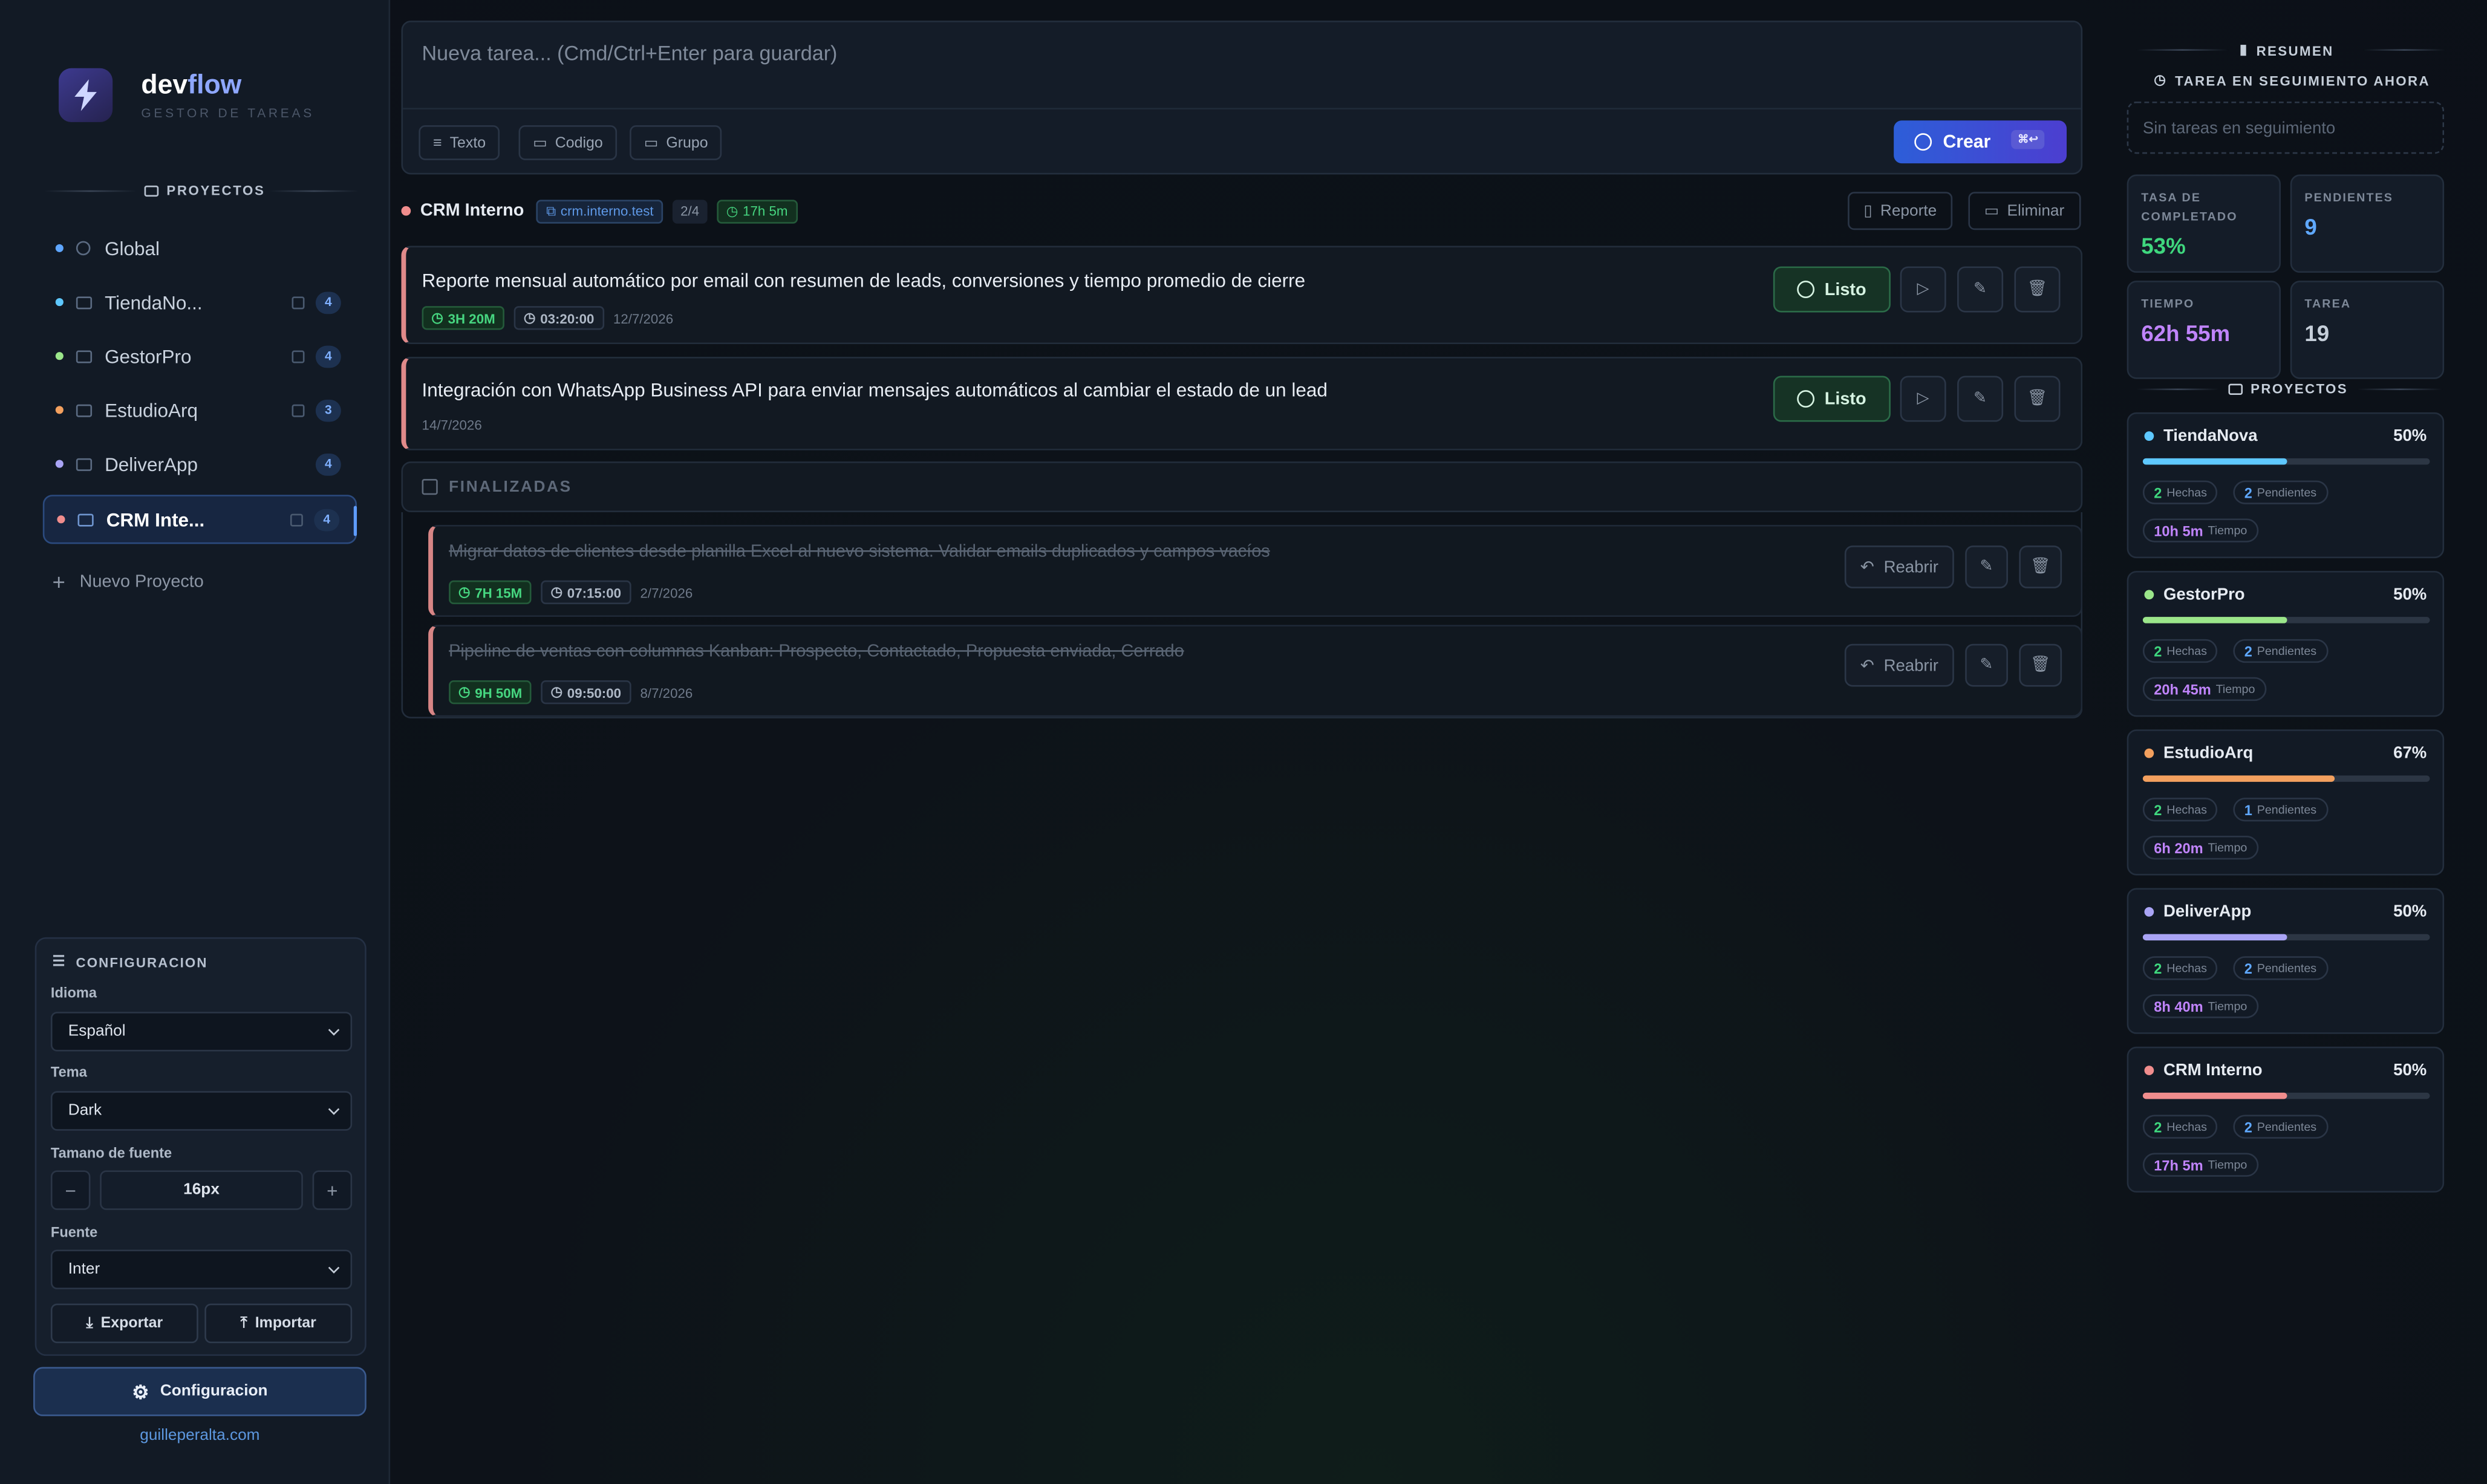 The height and width of the screenshot is (1484, 2487). I want to click on status-dot, so click(59, 356).